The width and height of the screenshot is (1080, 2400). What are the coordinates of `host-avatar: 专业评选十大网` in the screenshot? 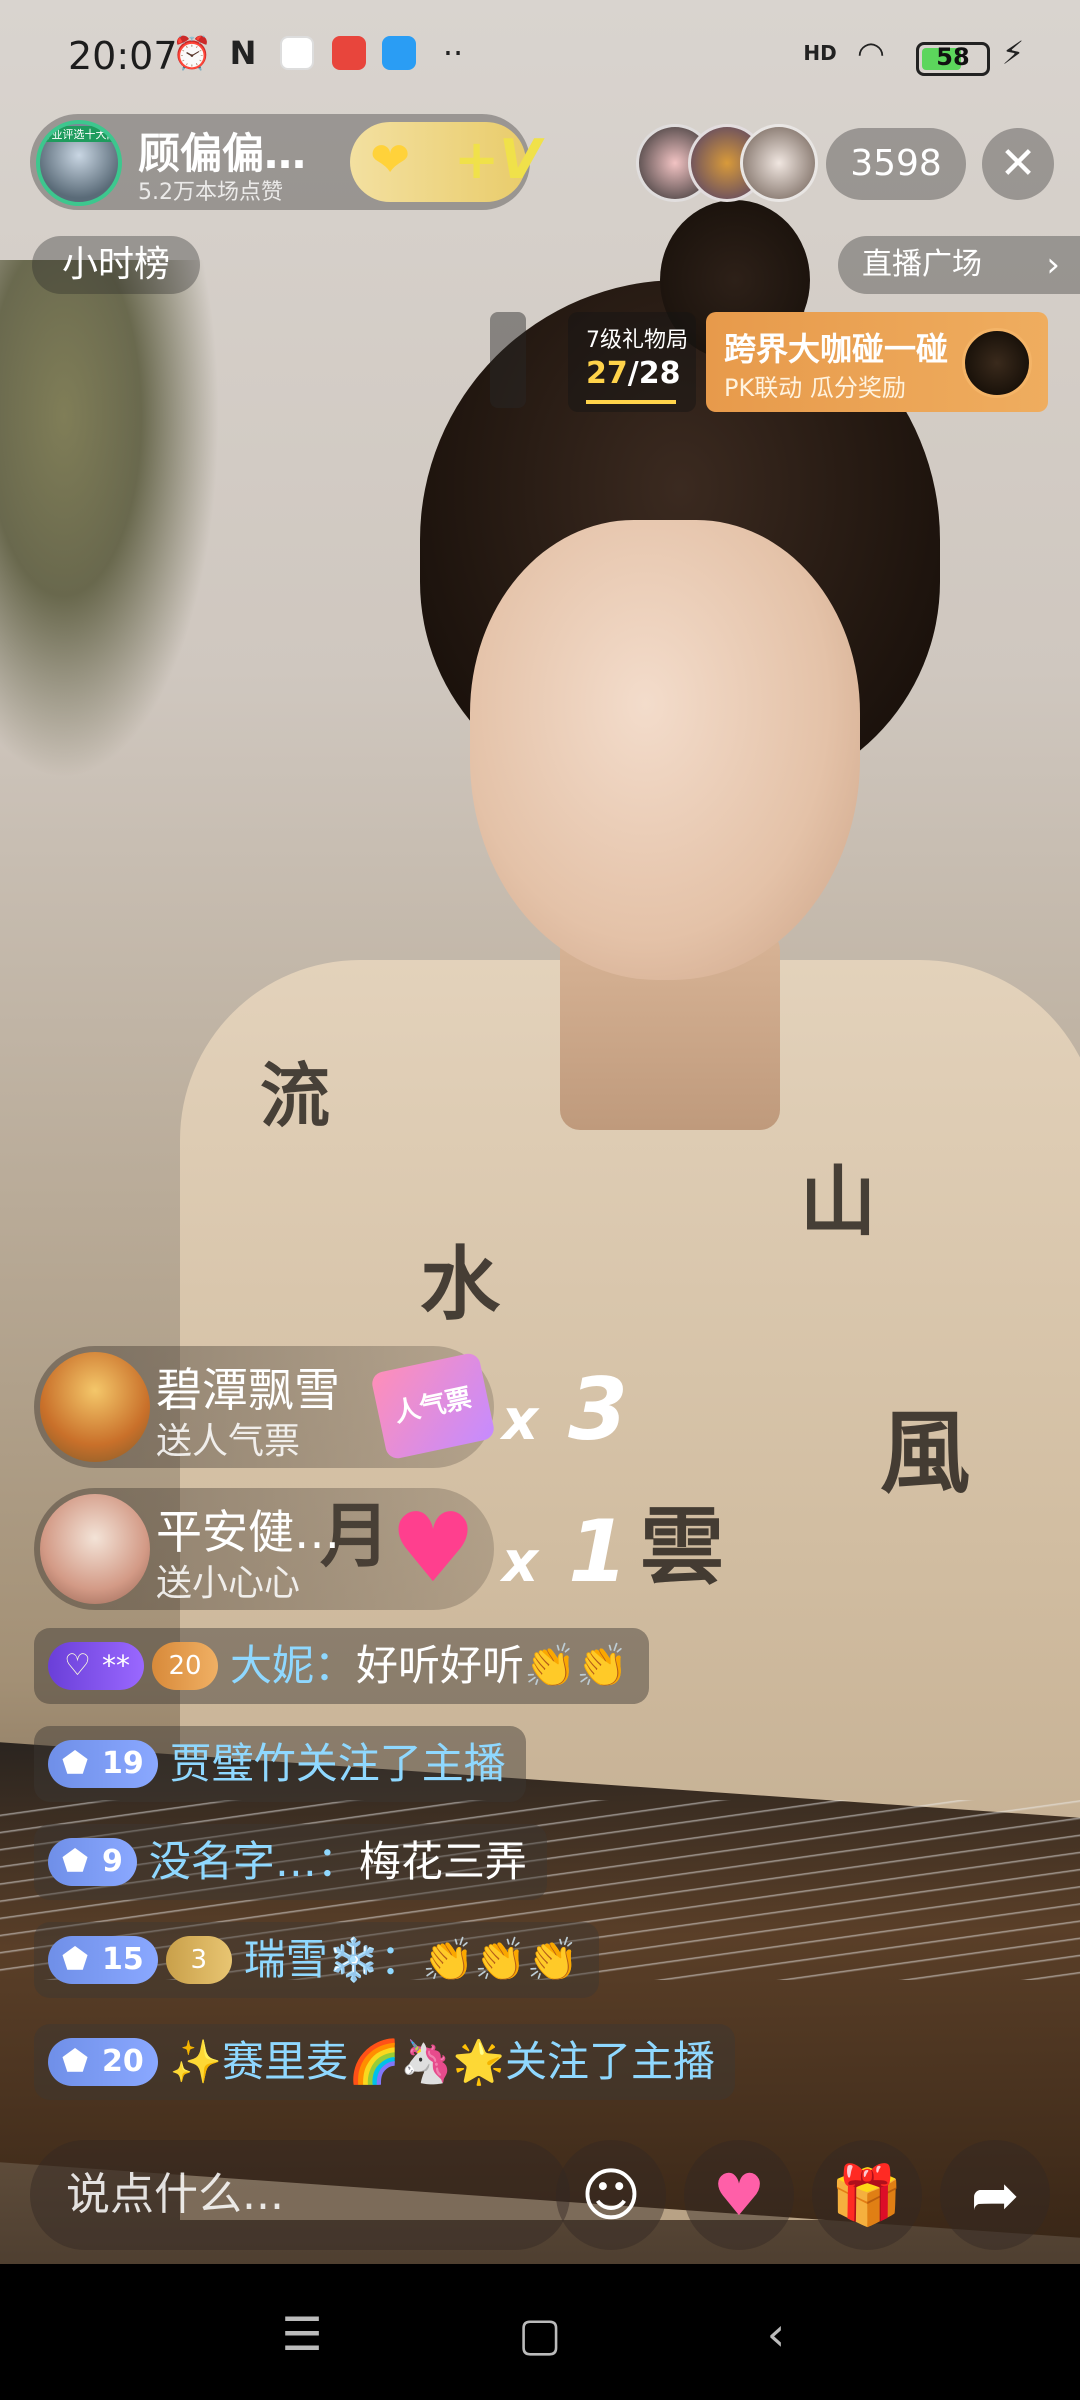 It's located at (79, 163).